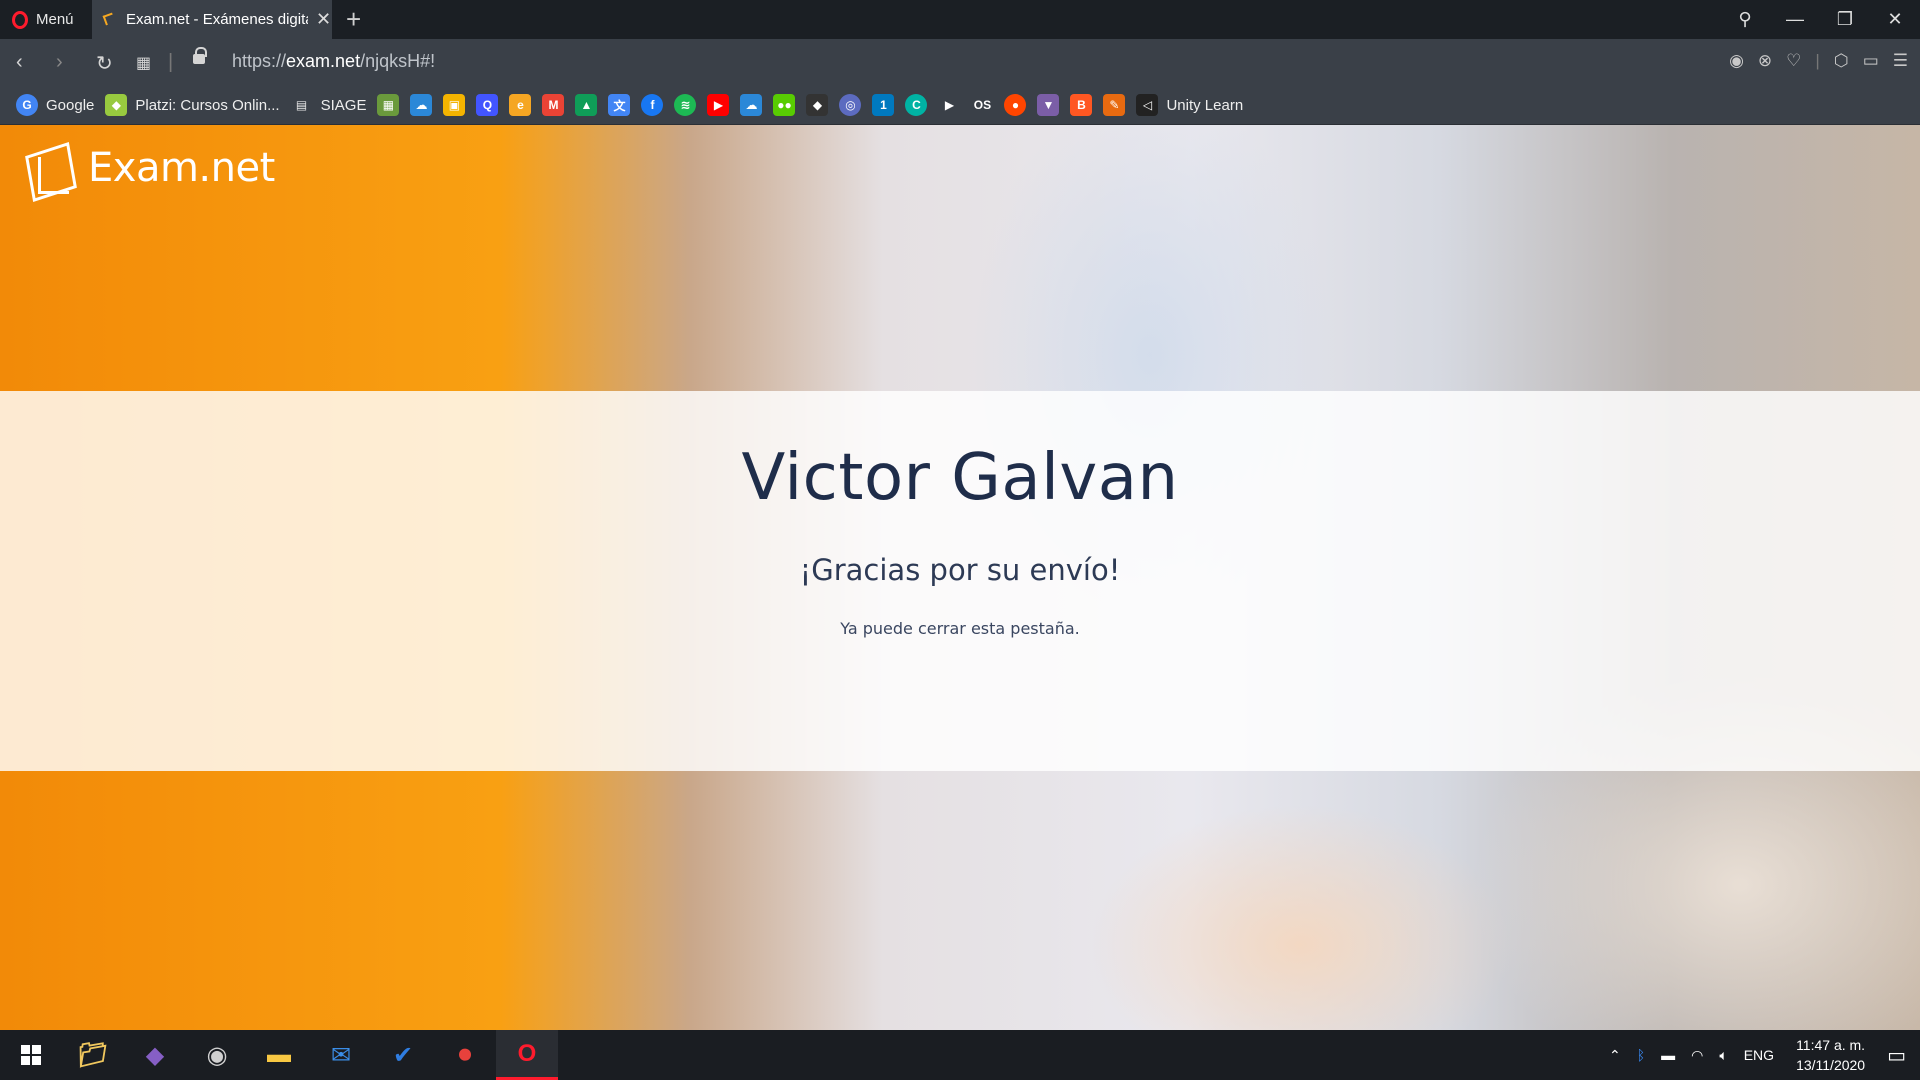  What do you see at coordinates (59, 62) in the screenshot?
I see `forward-icon: ›` at bounding box center [59, 62].